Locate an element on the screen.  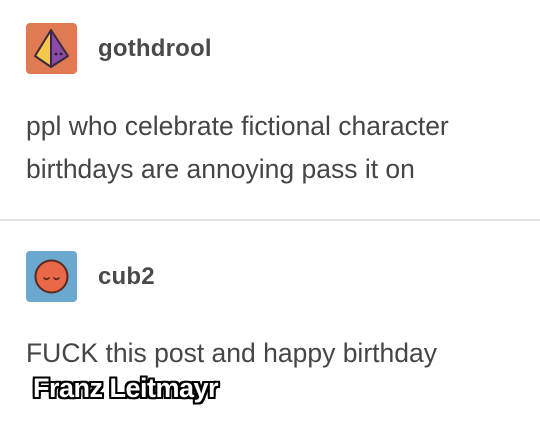
pyramid-avatar-icon is located at coordinates (51, 48).